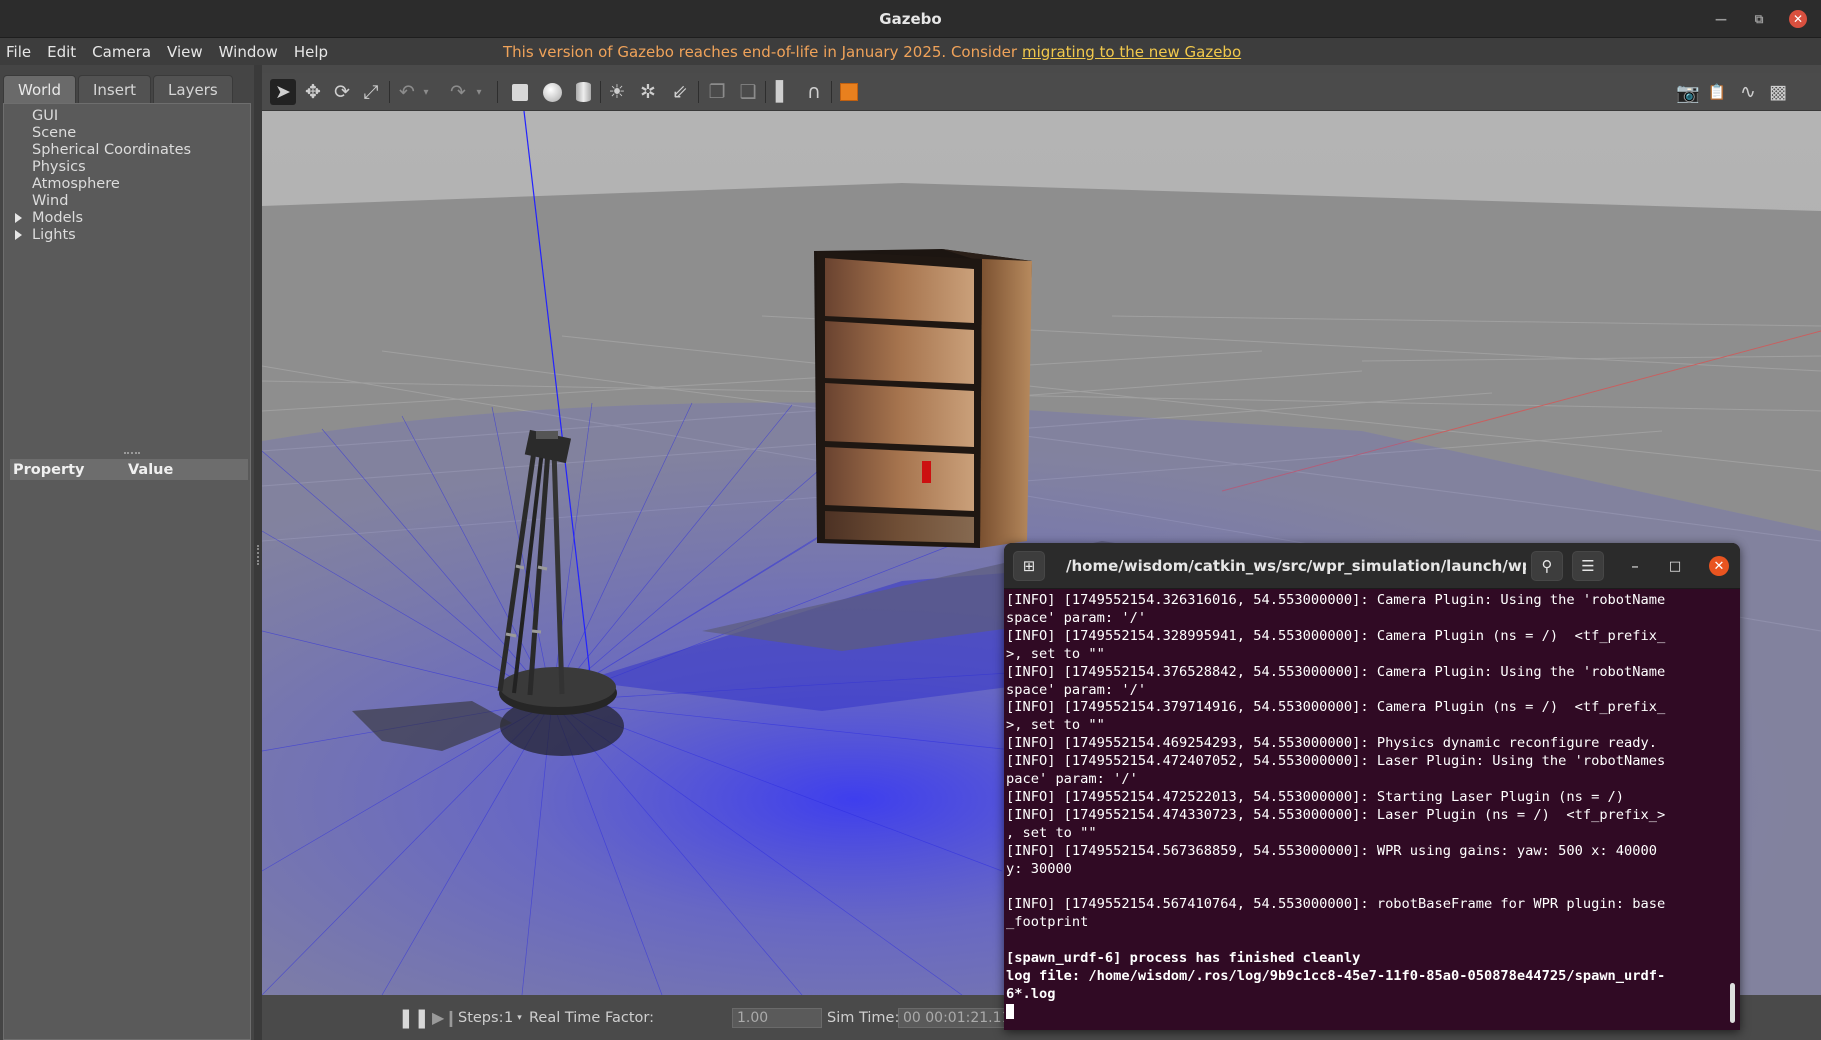 Image resolution: width=1821 pixels, height=1040 pixels. I want to click on menu-window: Window, so click(248, 52).